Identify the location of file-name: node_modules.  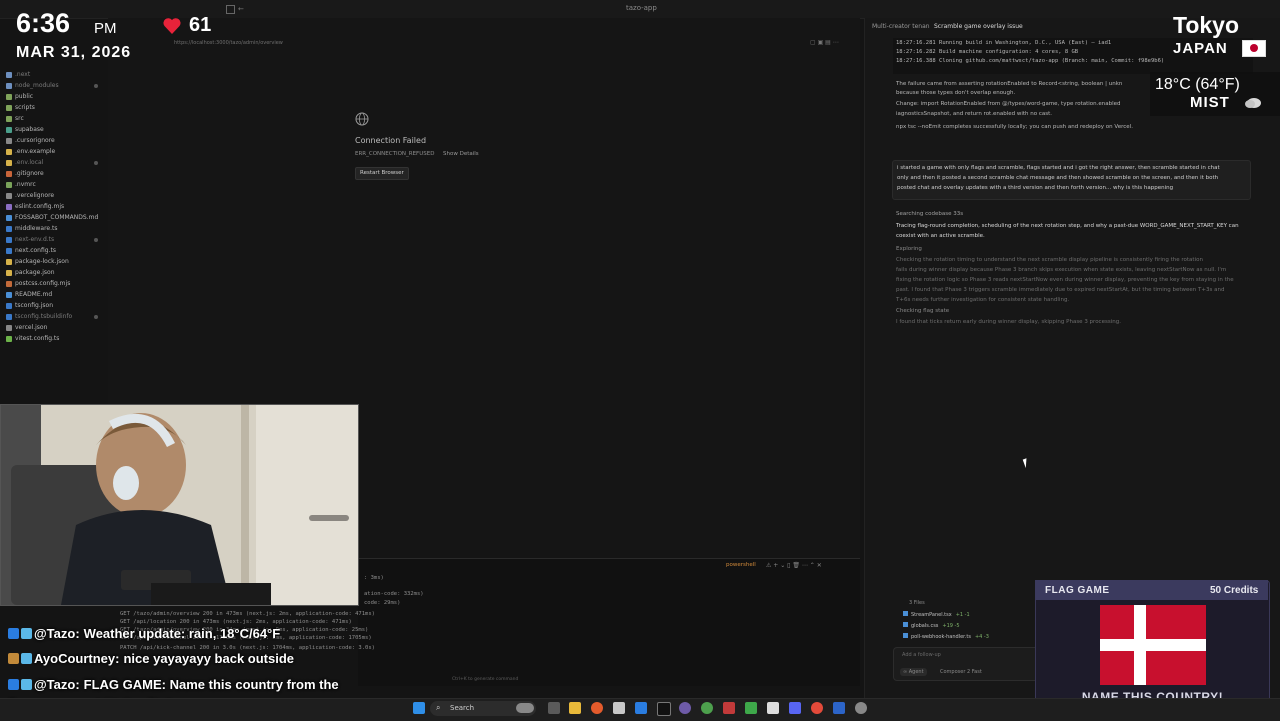
(37, 85).